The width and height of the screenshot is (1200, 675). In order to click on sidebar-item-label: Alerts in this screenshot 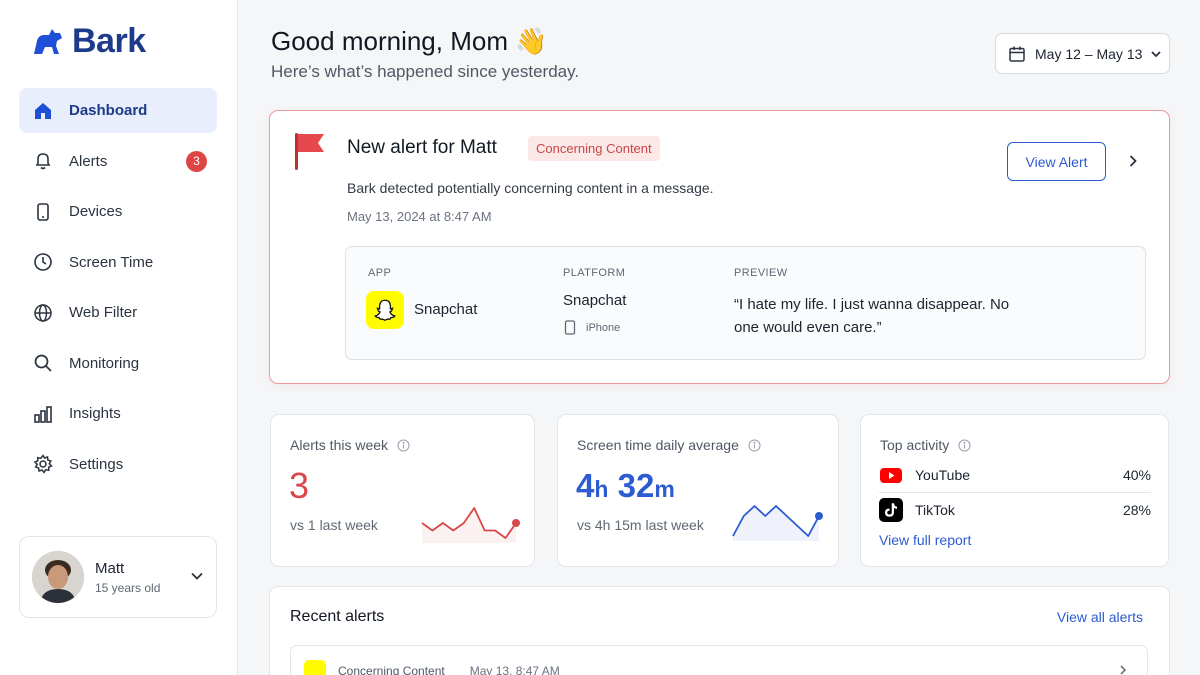, I will do `click(88, 161)`.